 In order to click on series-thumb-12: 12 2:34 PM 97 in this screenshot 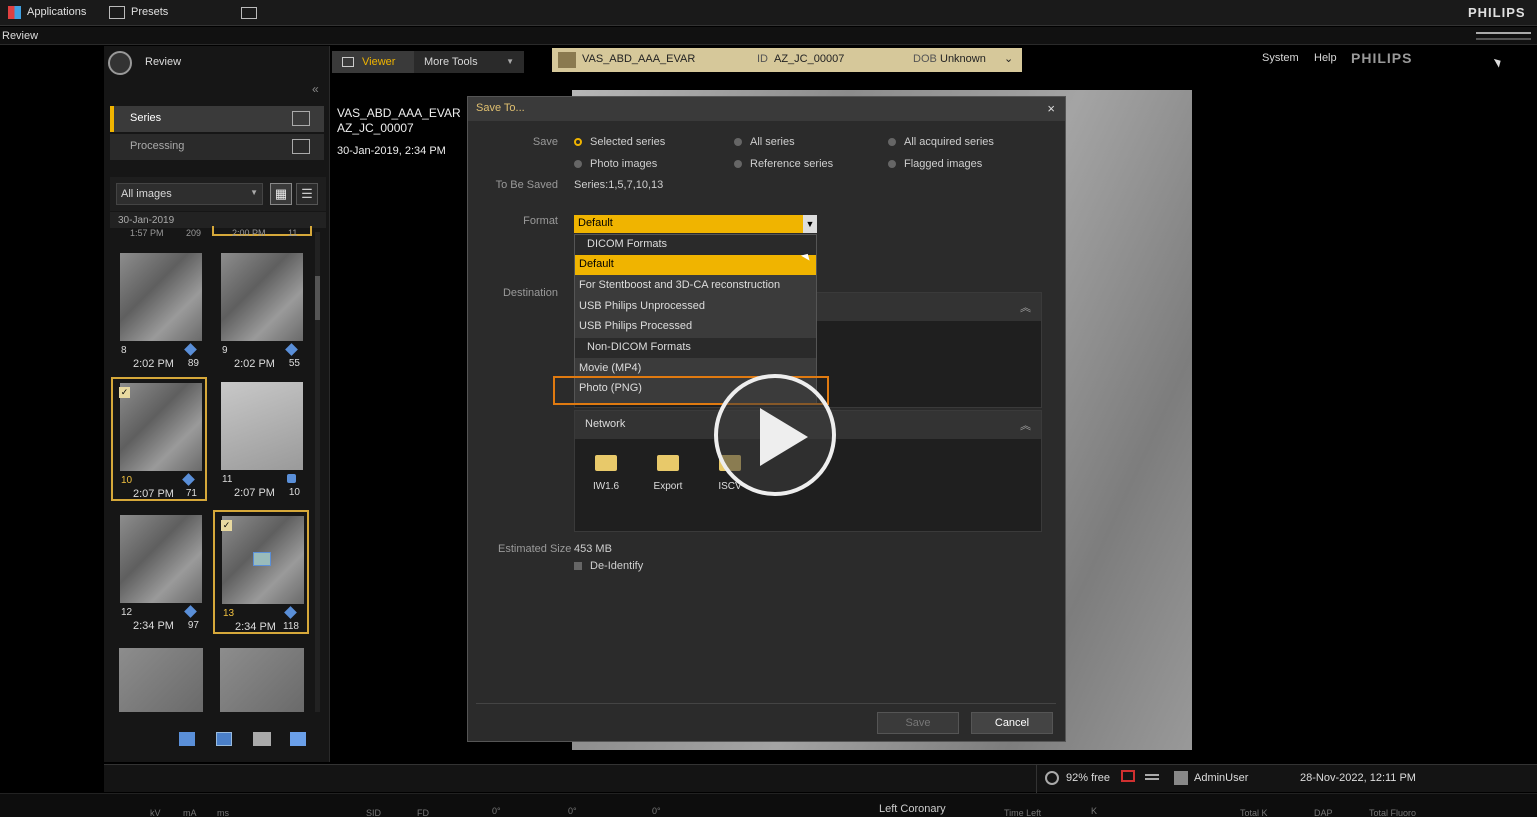, I will do `click(160, 572)`.